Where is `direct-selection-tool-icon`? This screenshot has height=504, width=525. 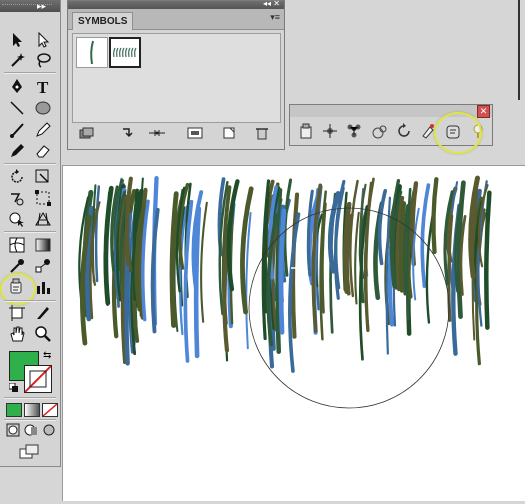 direct-selection-tool-icon is located at coordinates (43, 40).